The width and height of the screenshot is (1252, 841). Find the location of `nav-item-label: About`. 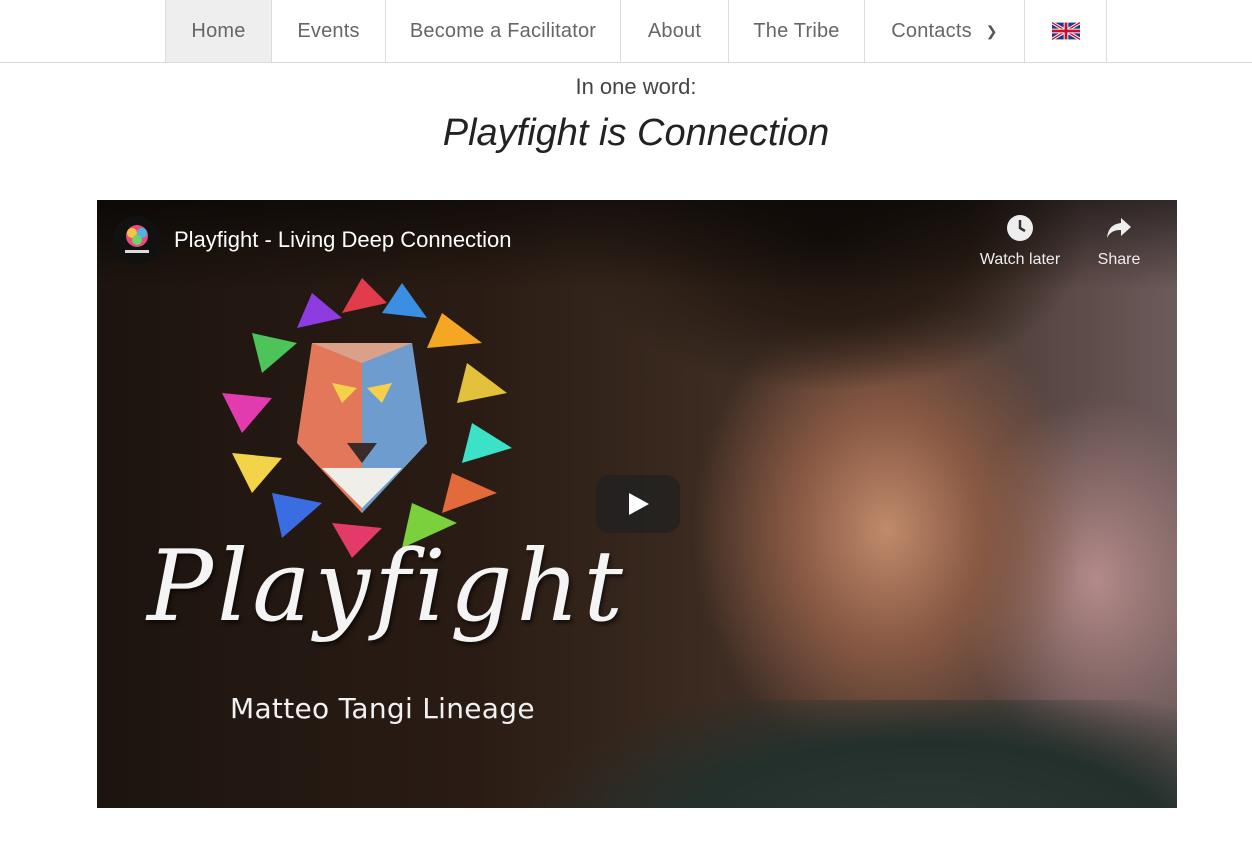

nav-item-label: About is located at coordinates (674, 30).